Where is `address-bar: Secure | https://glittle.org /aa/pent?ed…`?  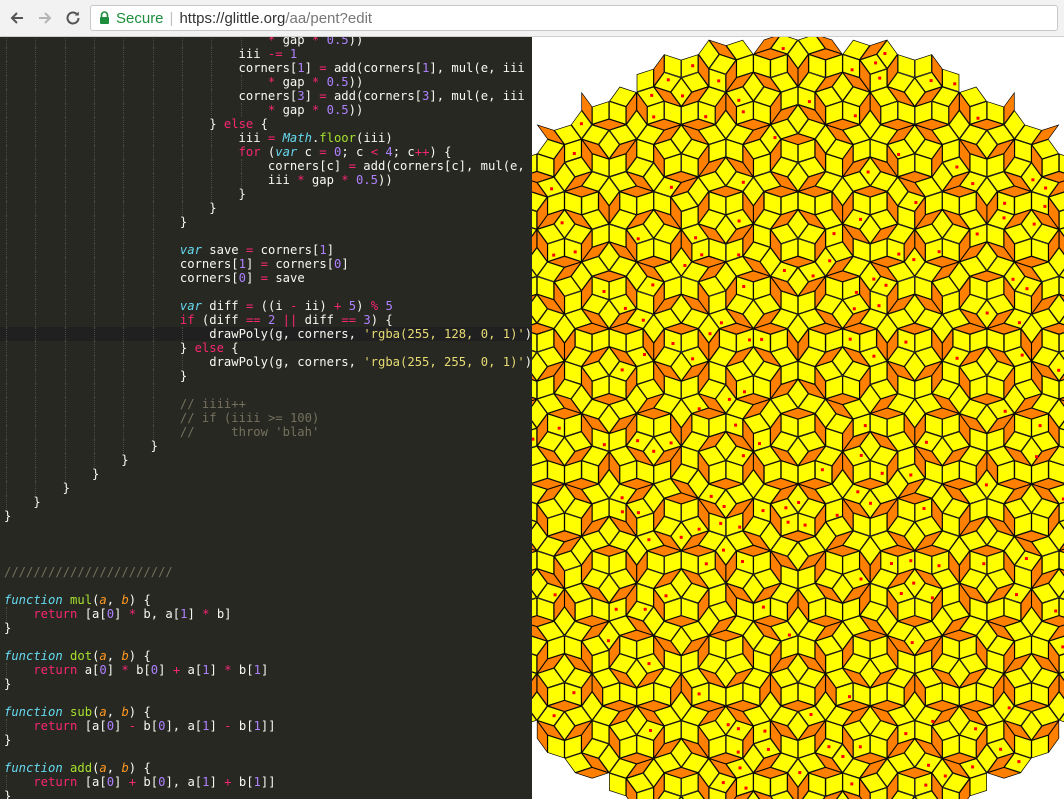
address-bar: Secure | https://glittle.org /aa/pent?ed… is located at coordinates (574, 18).